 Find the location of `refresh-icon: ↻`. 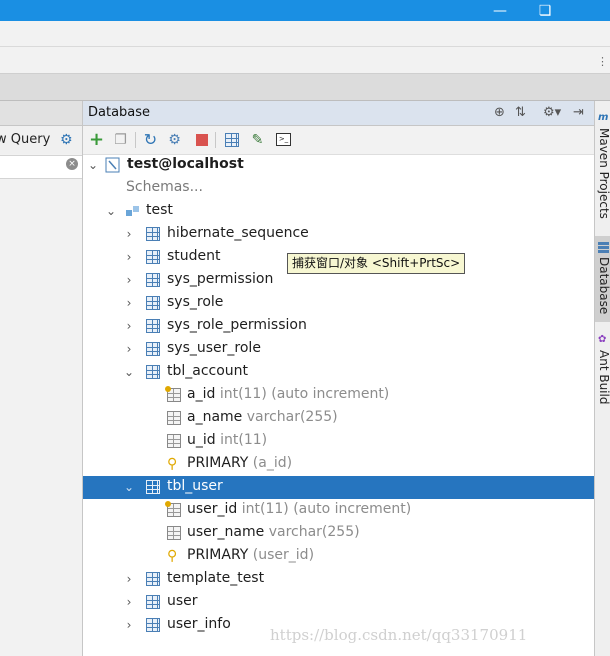

refresh-icon: ↻ is located at coordinates (150, 139).